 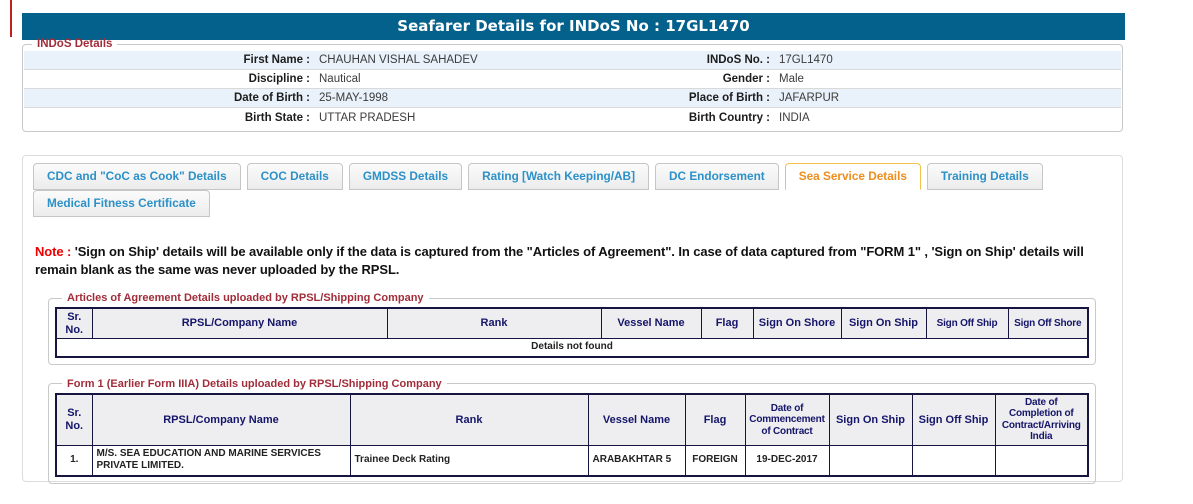 What do you see at coordinates (1048, 323) in the screenshot?
I see `column-header-sign-off-shore: Sign Off Shore` at bounding box center [1048, 323].